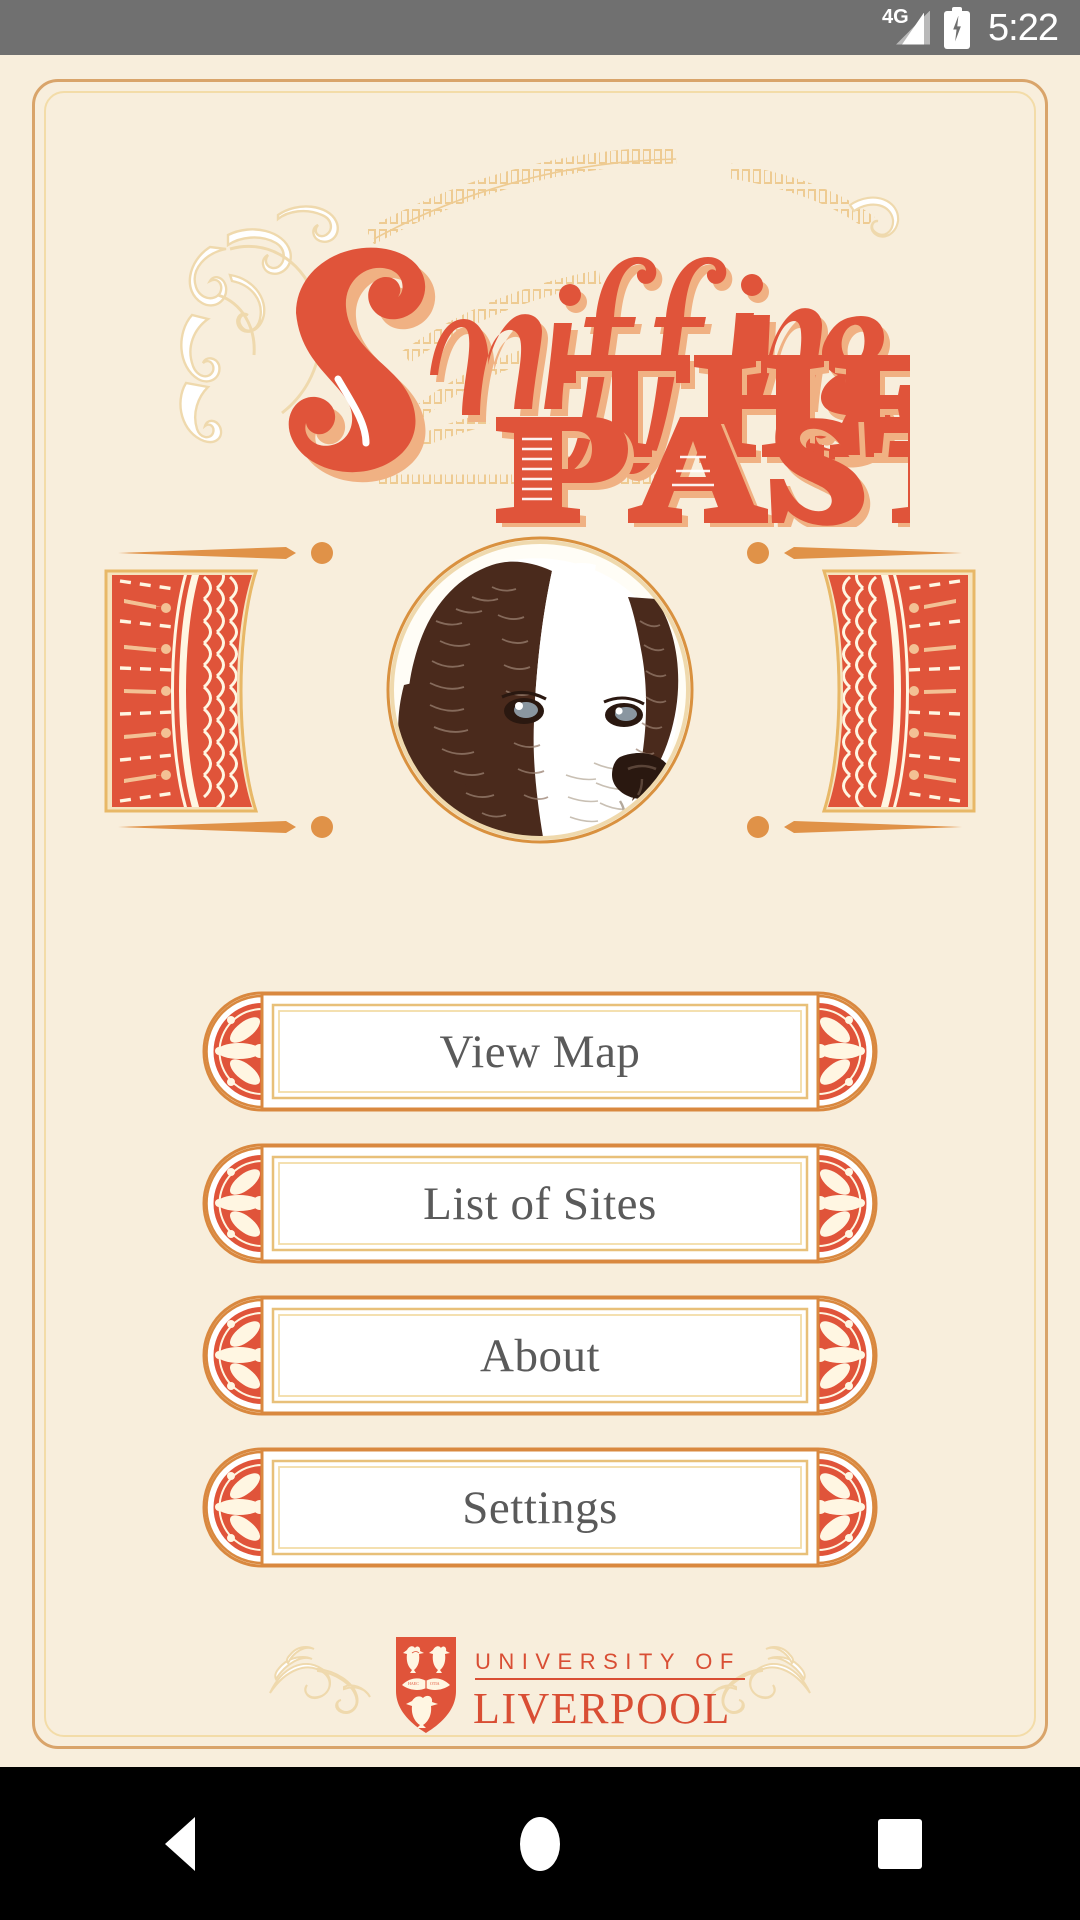  I want to click on liverpool-shield-crest-icon: HAEC OTIA, so click(426, 1684).